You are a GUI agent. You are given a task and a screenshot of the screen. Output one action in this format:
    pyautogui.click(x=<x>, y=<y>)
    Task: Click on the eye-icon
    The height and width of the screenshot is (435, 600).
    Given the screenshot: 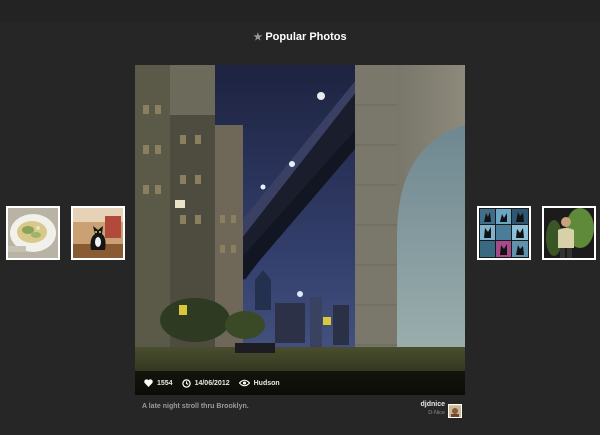 What is the action you would take?
    pyautogui.click(x=244, y=383)
    